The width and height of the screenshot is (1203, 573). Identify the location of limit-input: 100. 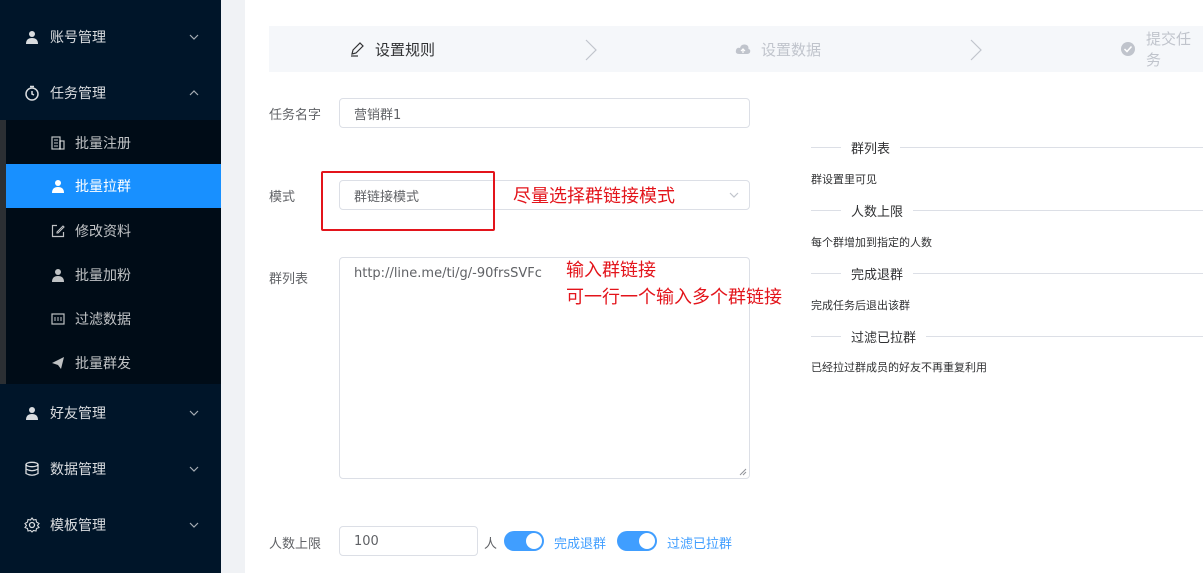
(408, 541).